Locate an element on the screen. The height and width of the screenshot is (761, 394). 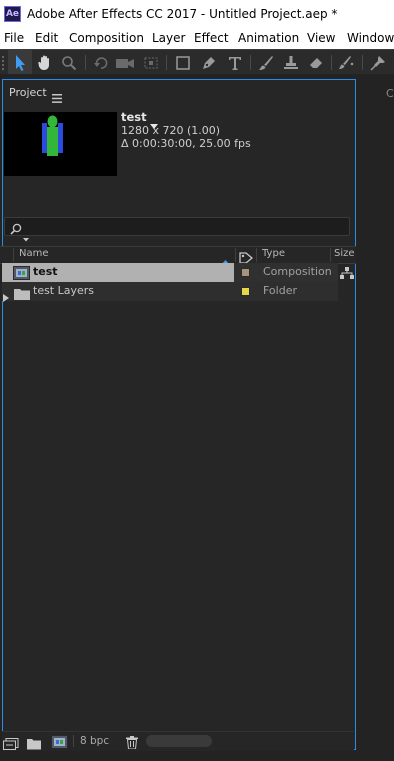
new-folder-icon is located at coordinates (34, 744).